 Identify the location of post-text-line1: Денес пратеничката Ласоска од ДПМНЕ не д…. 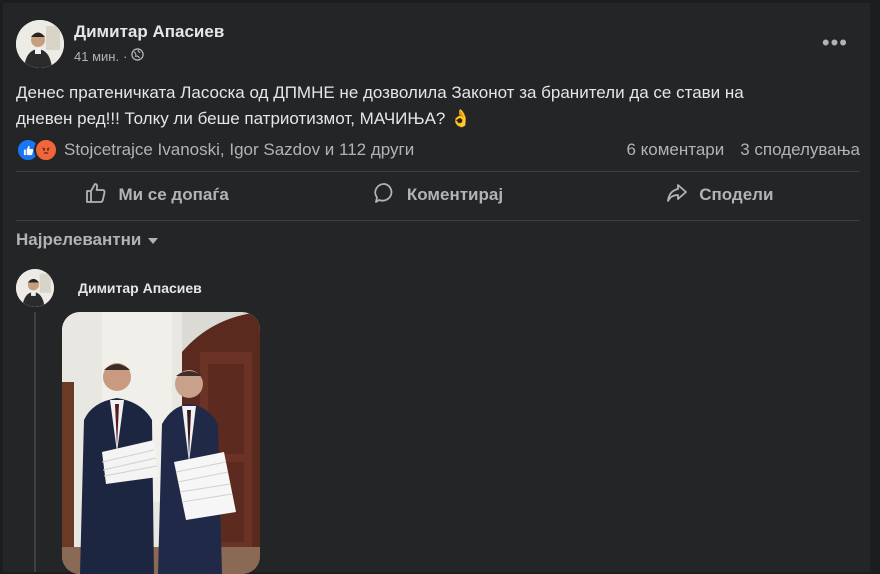
(380, 92).